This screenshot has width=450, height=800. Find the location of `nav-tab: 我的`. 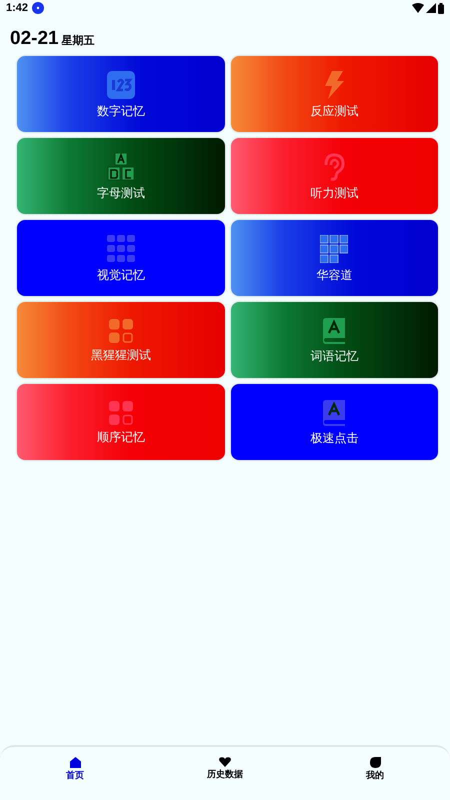

nav-tab: 我的 is located at coordinates (375, 775).